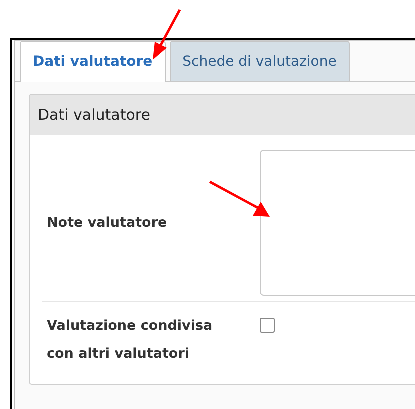 This screenshot has width=415, height=409. What do you see at coordinates (267, 325) in the screenshot?
I see `checkbox` at bounding box center [267, 325].